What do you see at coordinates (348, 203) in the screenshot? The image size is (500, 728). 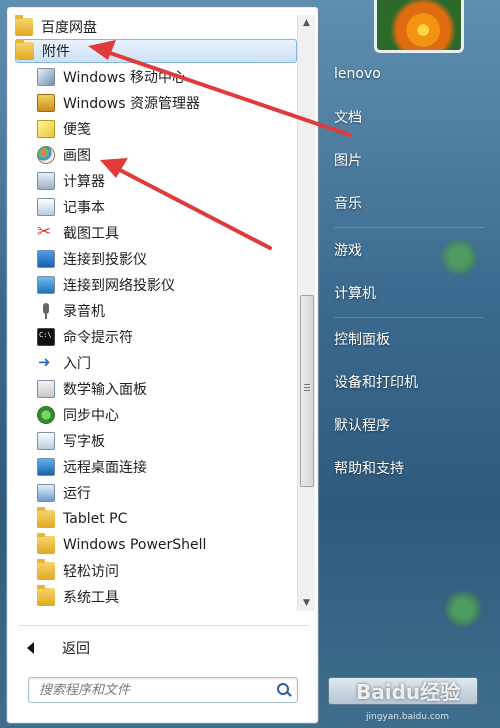 I see `menu-item-music: 音乐` at bounding box center [348, 203].